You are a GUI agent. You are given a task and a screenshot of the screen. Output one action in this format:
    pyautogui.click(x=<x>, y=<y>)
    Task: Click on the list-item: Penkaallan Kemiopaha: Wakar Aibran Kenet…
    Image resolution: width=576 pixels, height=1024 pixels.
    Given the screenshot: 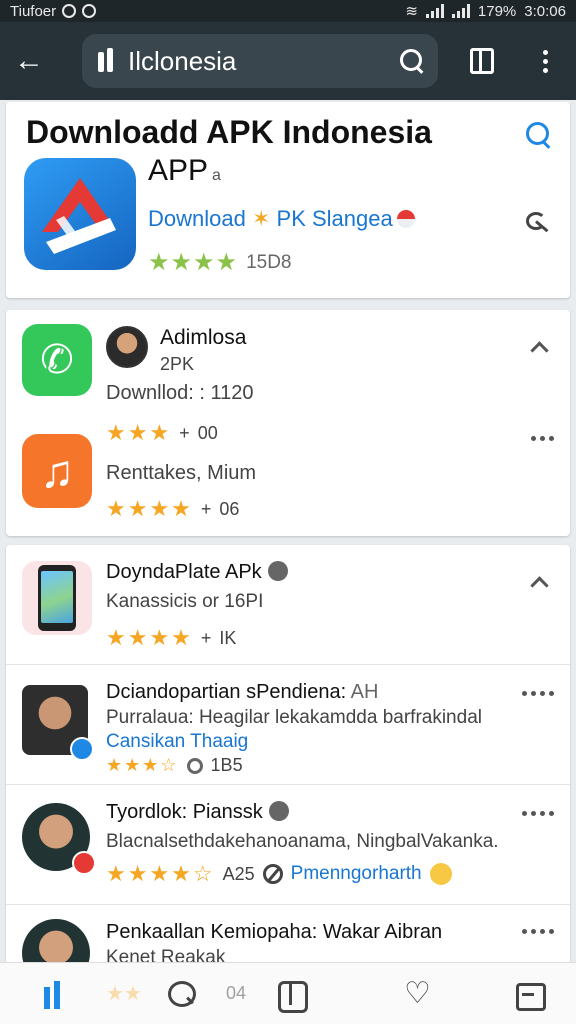 What is the action you would take?
    pyautogui.click(x=288, y=935)
    